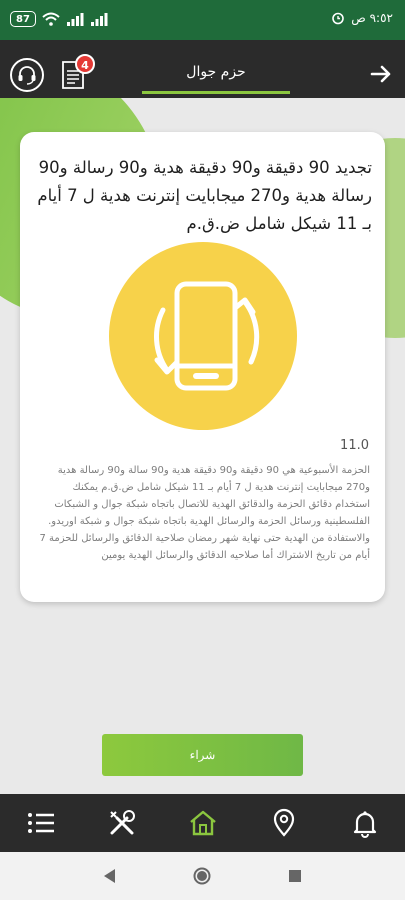  I want to click on location-icon, so click(284, 823).